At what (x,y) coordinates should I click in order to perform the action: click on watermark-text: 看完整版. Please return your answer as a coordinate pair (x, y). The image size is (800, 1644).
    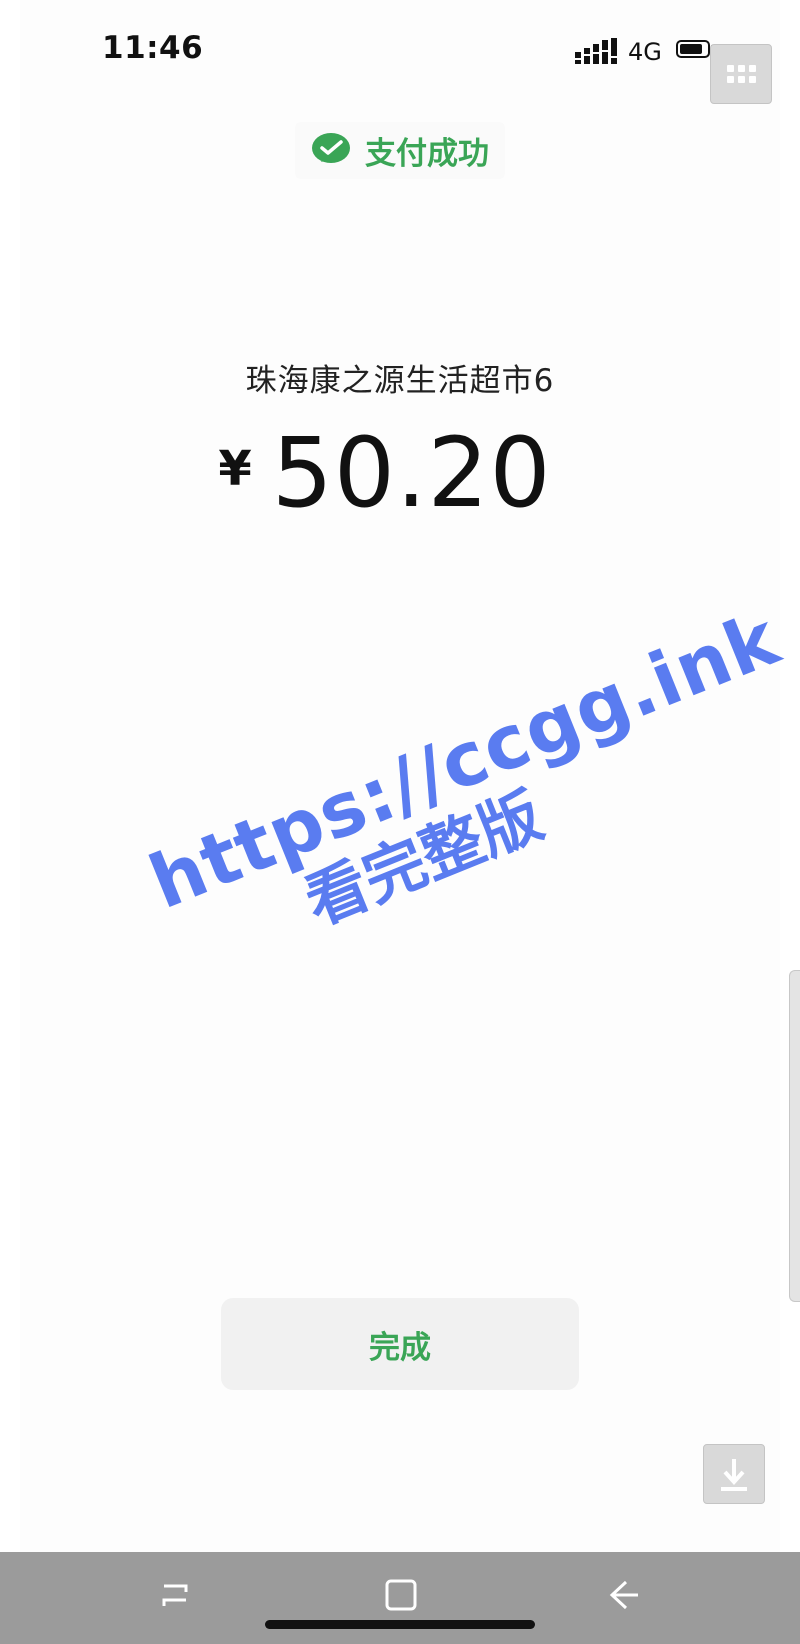
    Looking at the image, I should click on (424, 859).